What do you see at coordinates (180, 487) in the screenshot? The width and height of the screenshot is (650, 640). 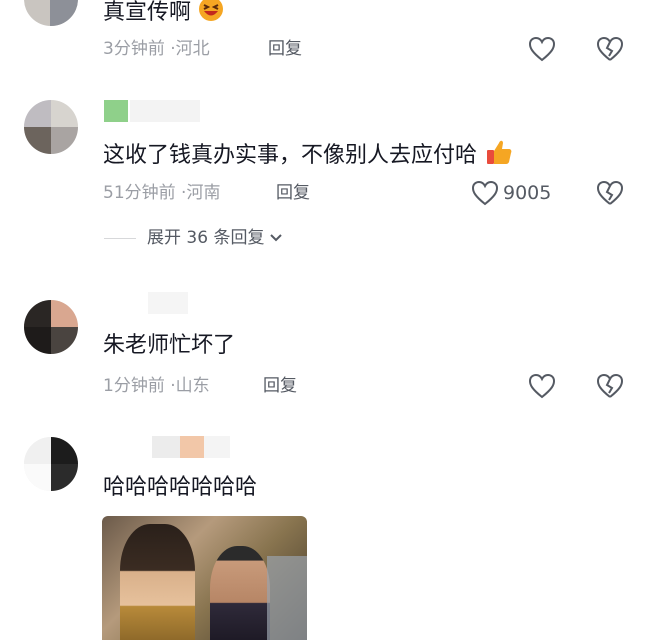 I see `comment-text: 哈哈哈哈哈哈哈` at bounding box center [180, 487].